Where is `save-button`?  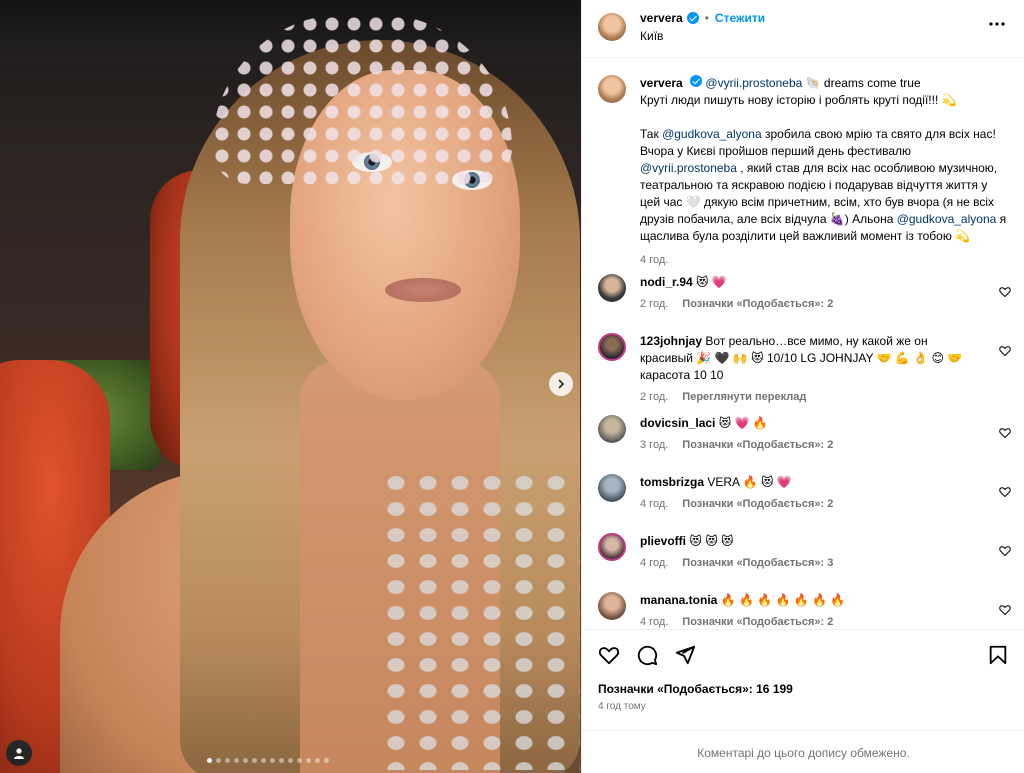 save-button is located at coordinates (998, 656).